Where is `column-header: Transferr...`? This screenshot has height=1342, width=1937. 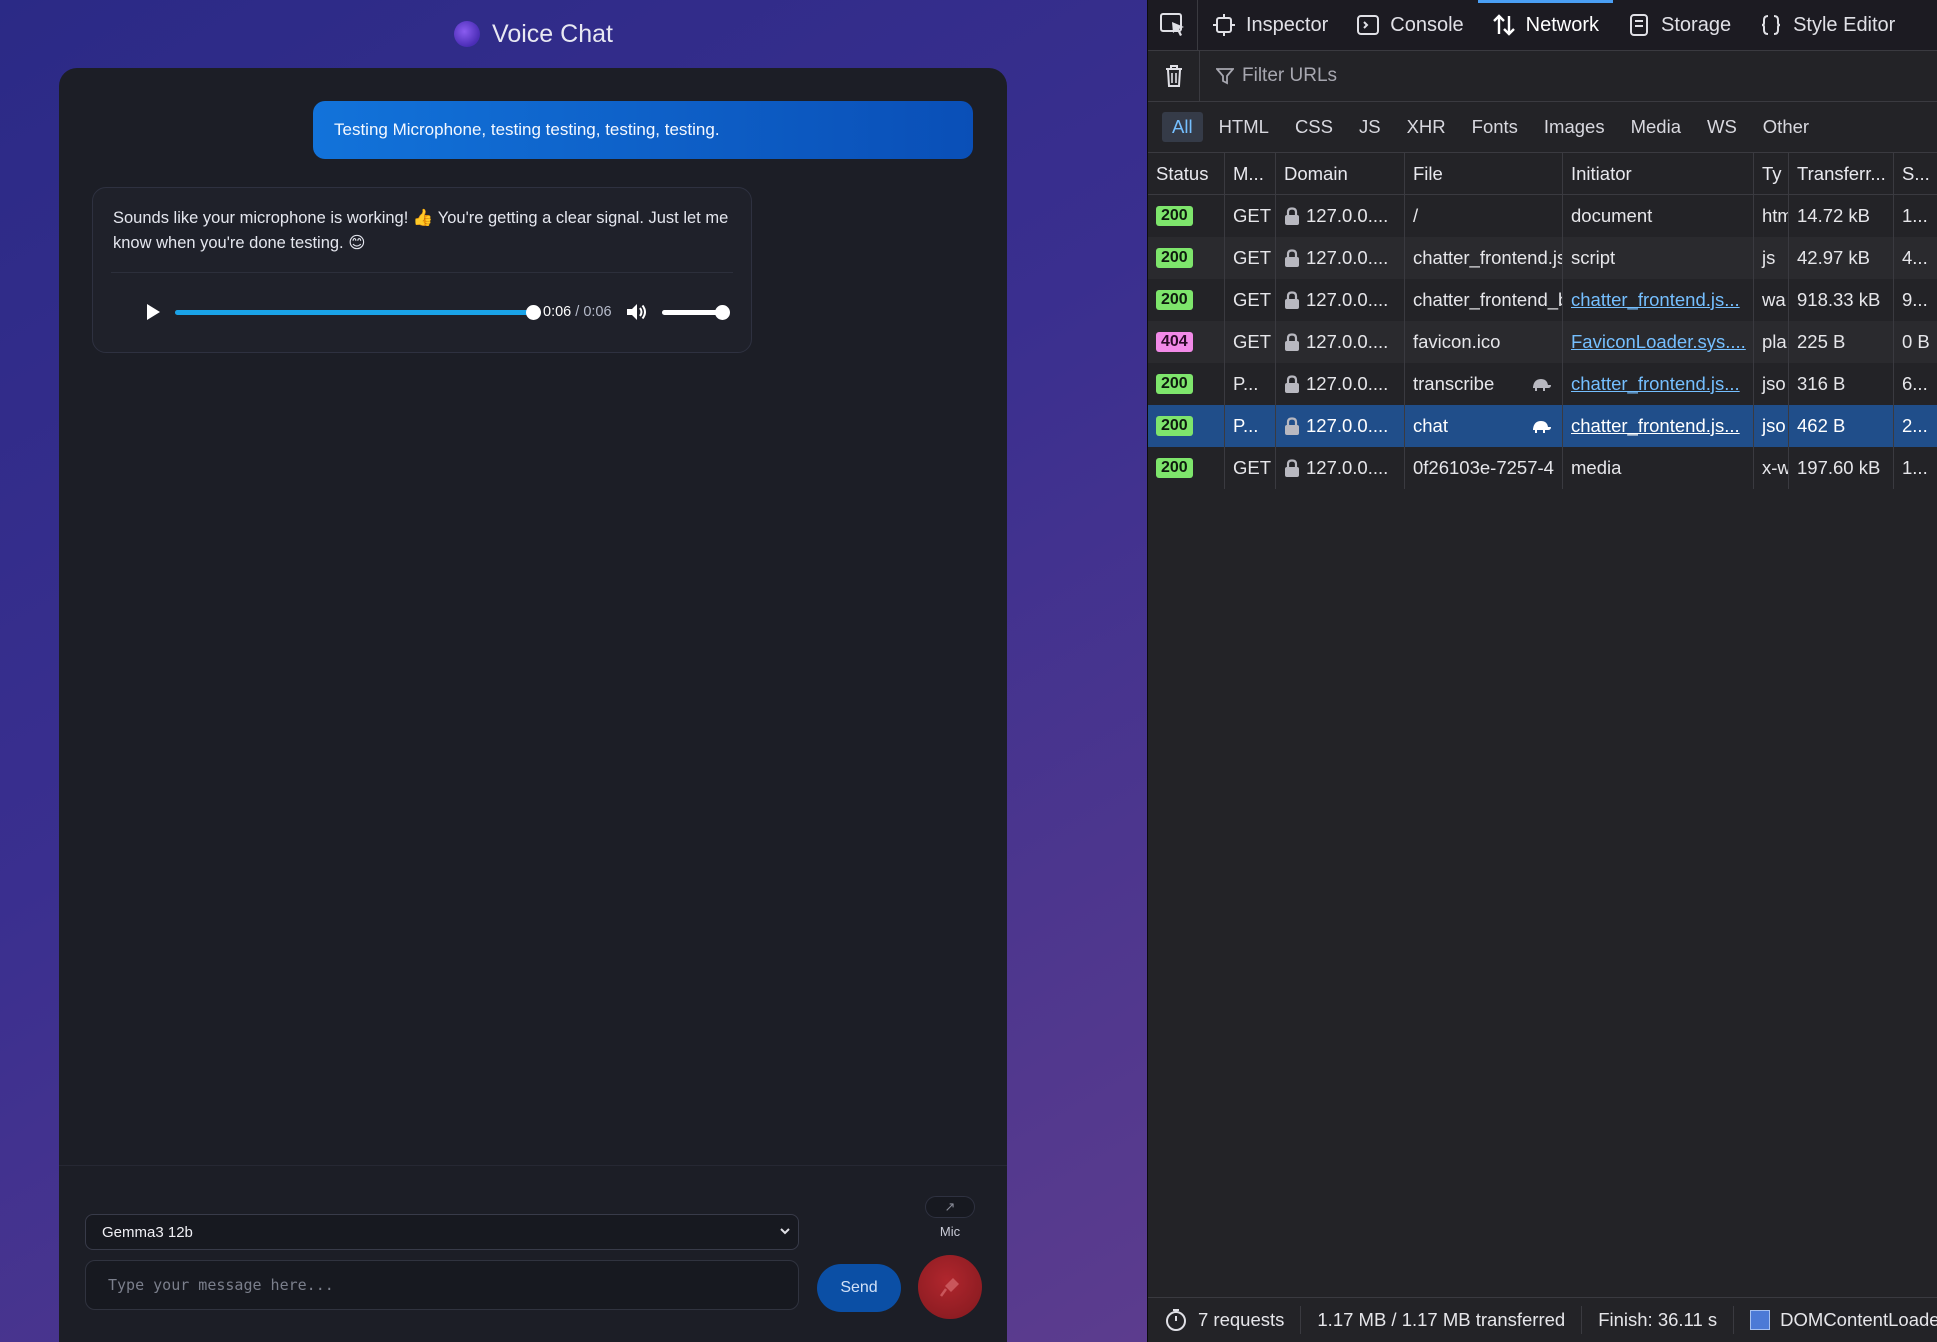 column-header: Transferr... is located at coordinates (1841, 173).